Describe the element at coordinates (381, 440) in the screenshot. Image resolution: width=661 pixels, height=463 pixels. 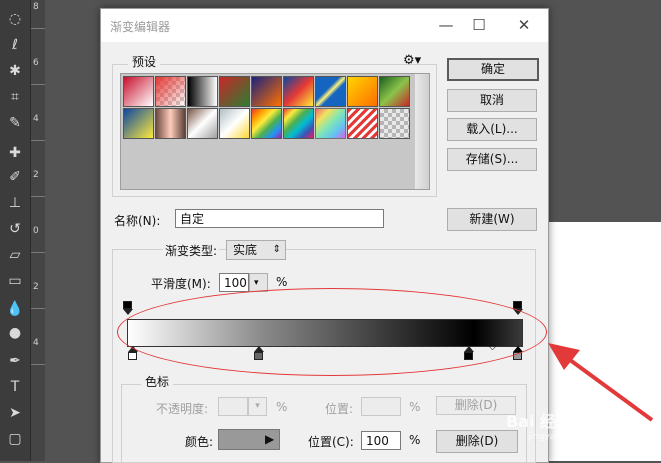
I see `color-position-input: 100` at that location.